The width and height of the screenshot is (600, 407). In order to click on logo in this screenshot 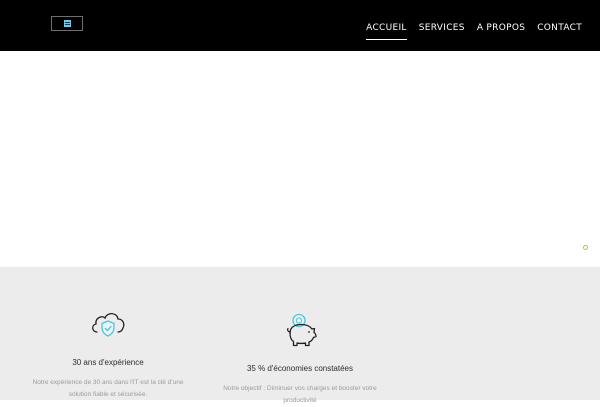, I will do `click(67, 23)`.